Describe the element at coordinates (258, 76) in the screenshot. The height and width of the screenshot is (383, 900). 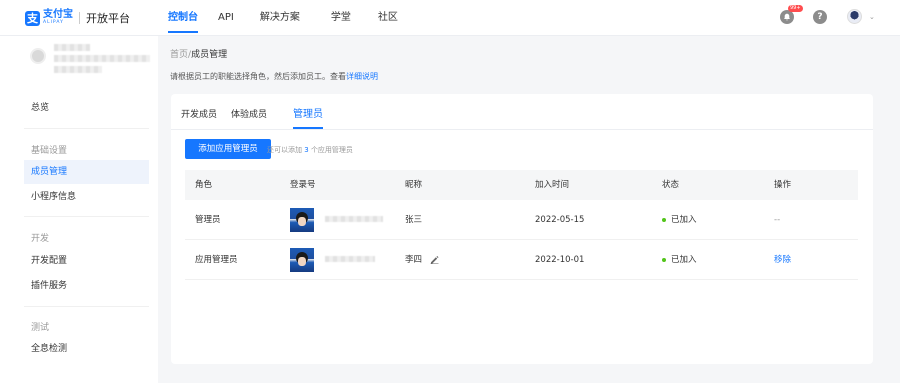
I see `info-message: 请根据员工的职能选择角色，然后添加员工。查看` at that location.